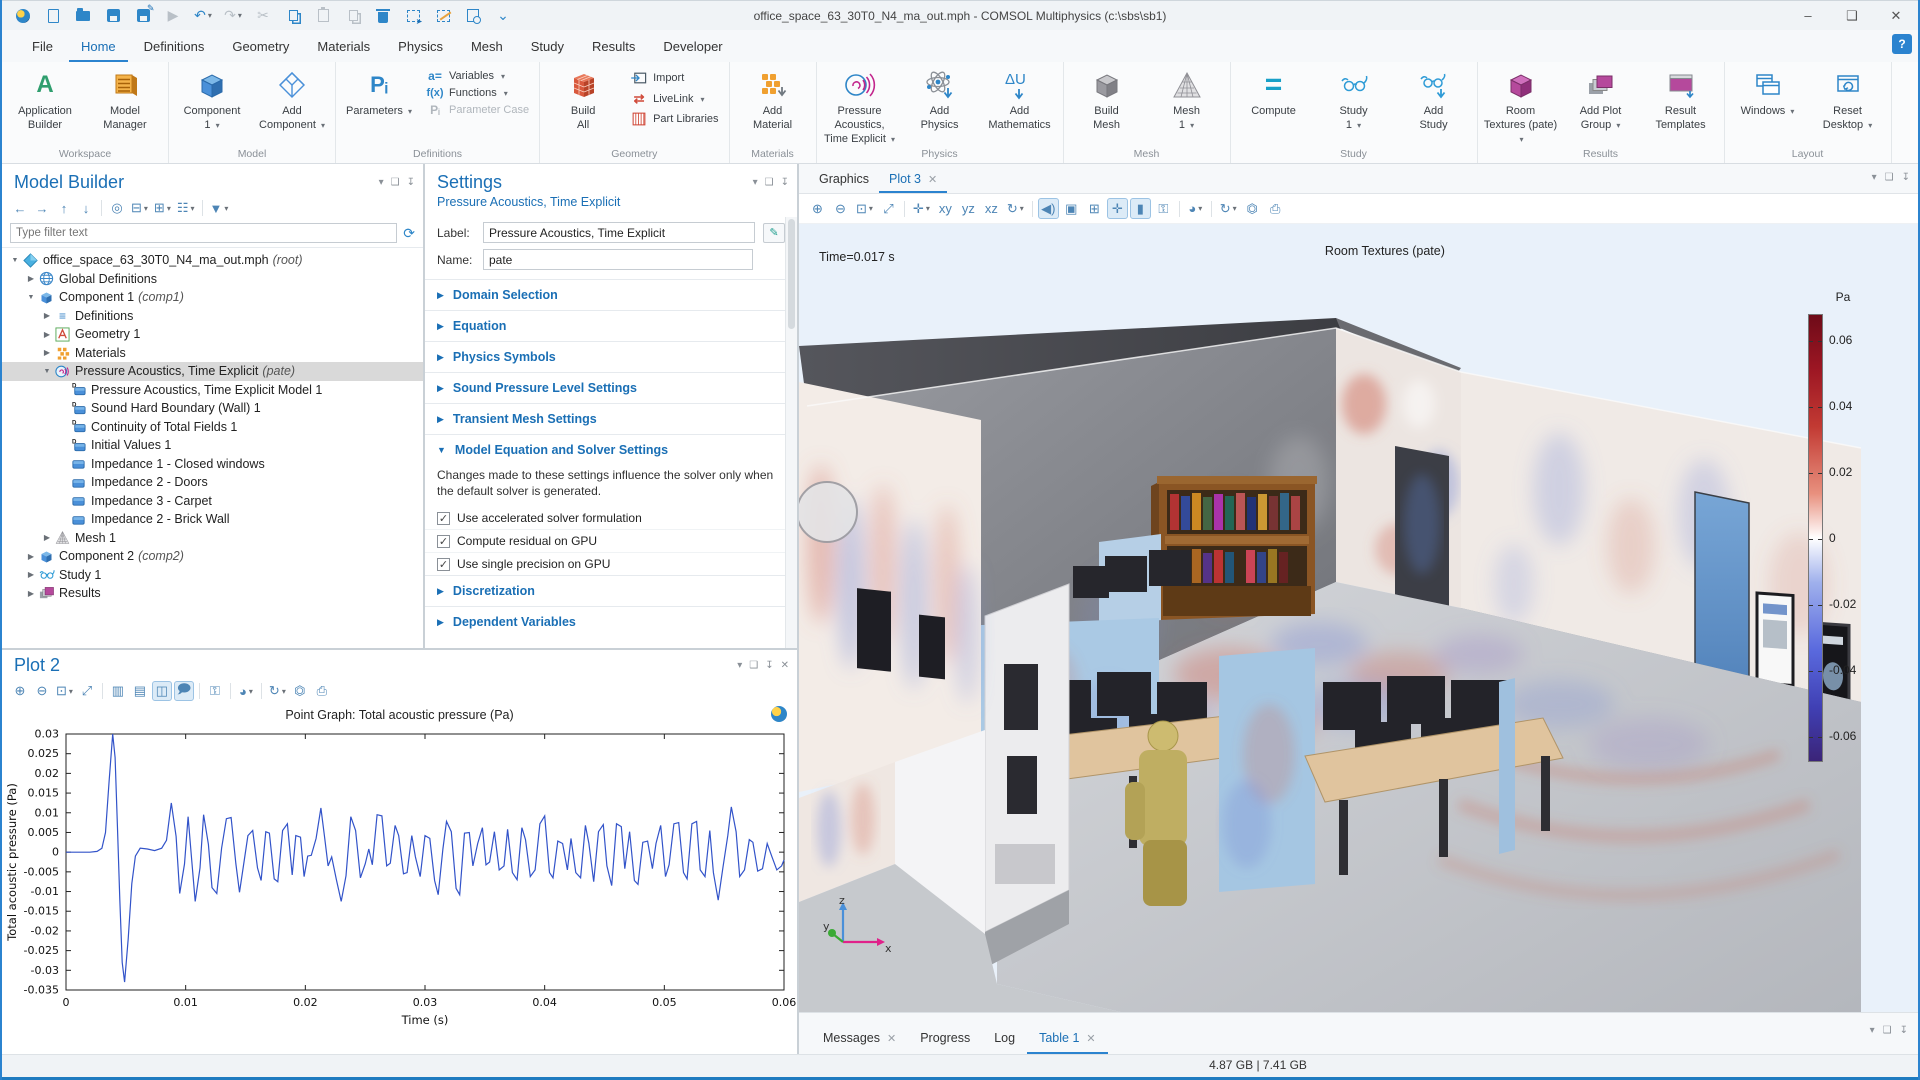 Image resolution: width=1920 pixels, height=1080 pixels. I want to click on comsol-logo-icon, so click(779, 714).